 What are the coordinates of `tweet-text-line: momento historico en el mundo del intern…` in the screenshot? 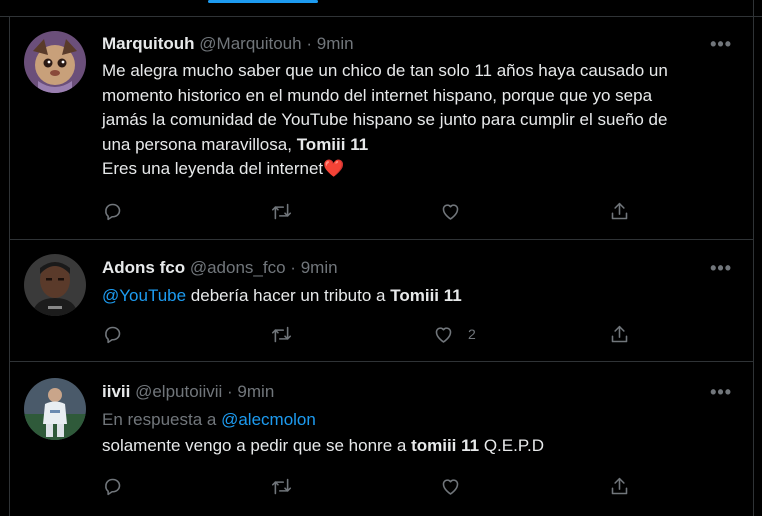 It's located at (377, 95).